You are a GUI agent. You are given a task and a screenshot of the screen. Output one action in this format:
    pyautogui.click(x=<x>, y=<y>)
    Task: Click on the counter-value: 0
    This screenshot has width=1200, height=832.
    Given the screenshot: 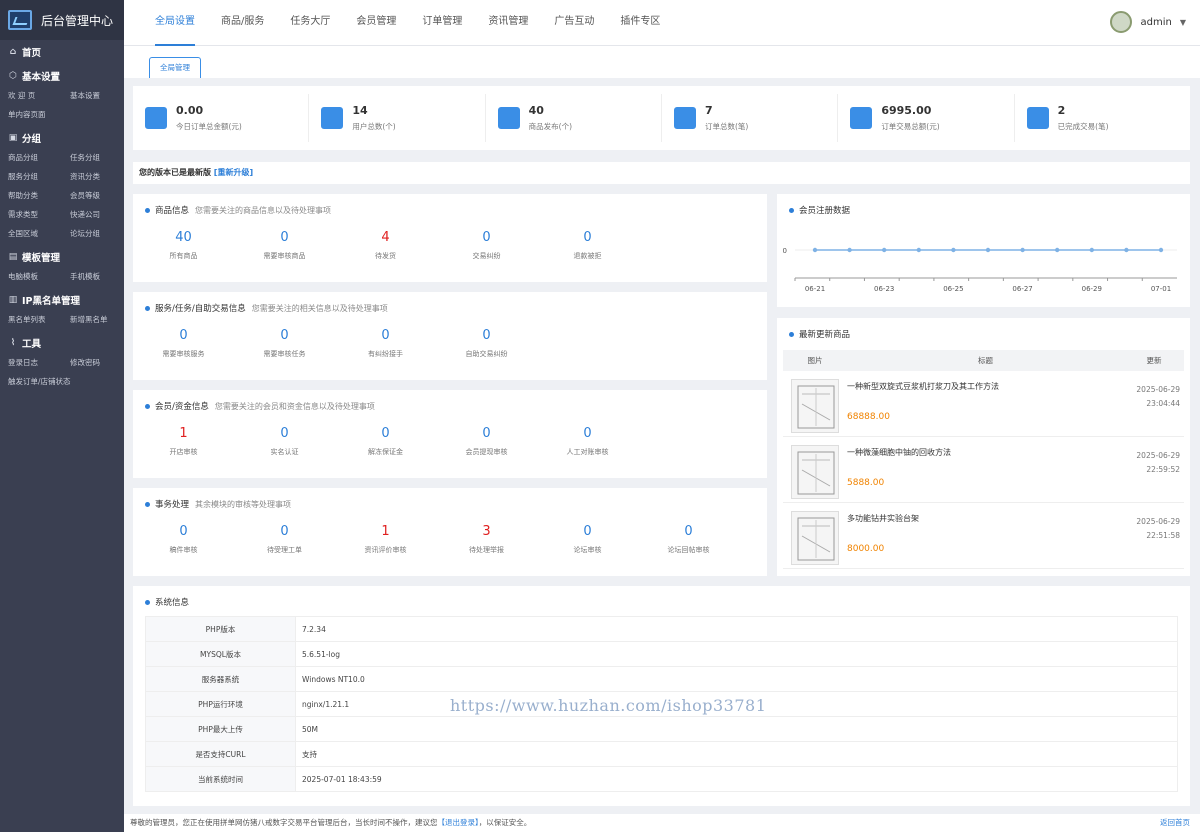 What is the action you would take?
    pyautogui.click(x=587, y=237)
    